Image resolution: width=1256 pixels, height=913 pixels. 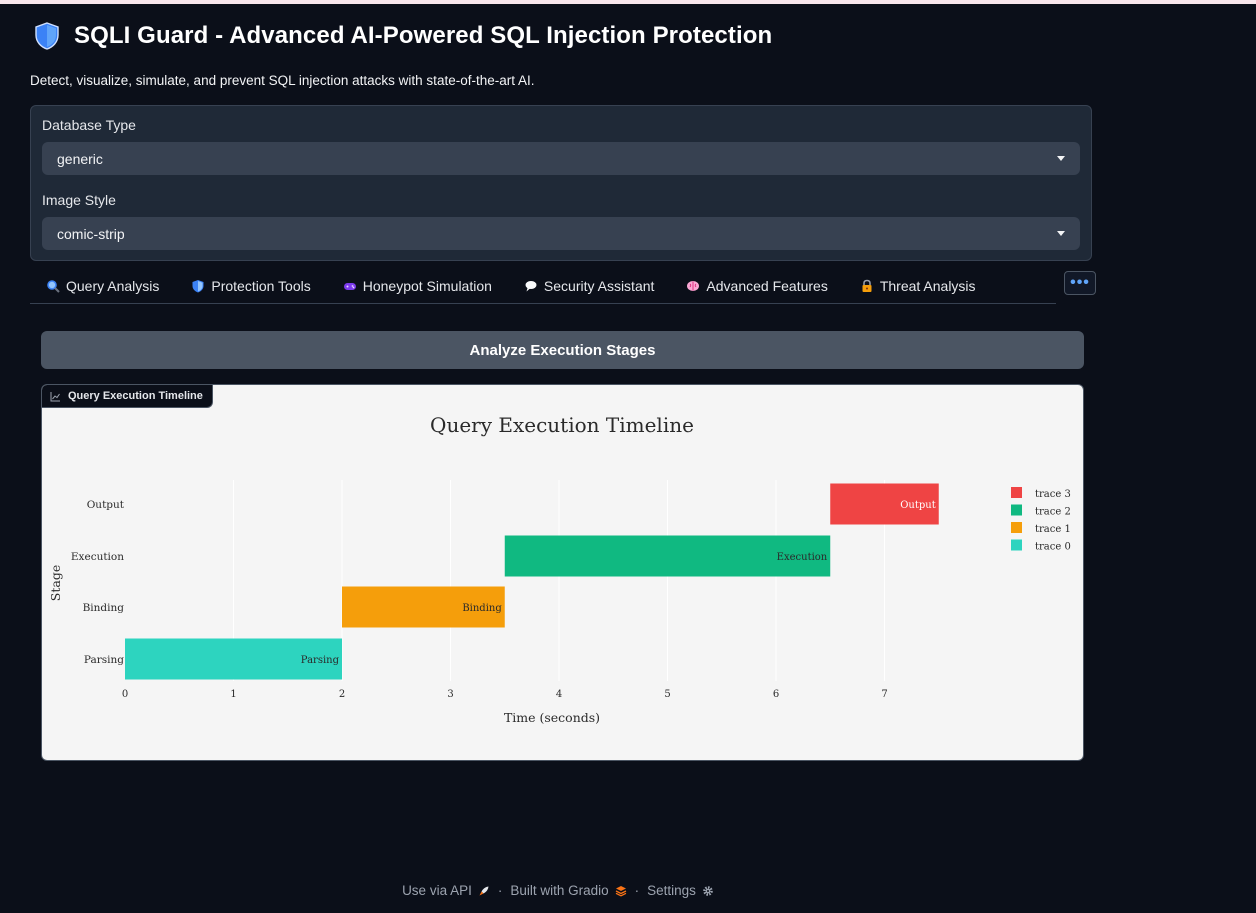 What do you see at coordinates (55, 583) in the screenshot?
I see `y-axis-title: Stage` at bounding box center [55, 583].